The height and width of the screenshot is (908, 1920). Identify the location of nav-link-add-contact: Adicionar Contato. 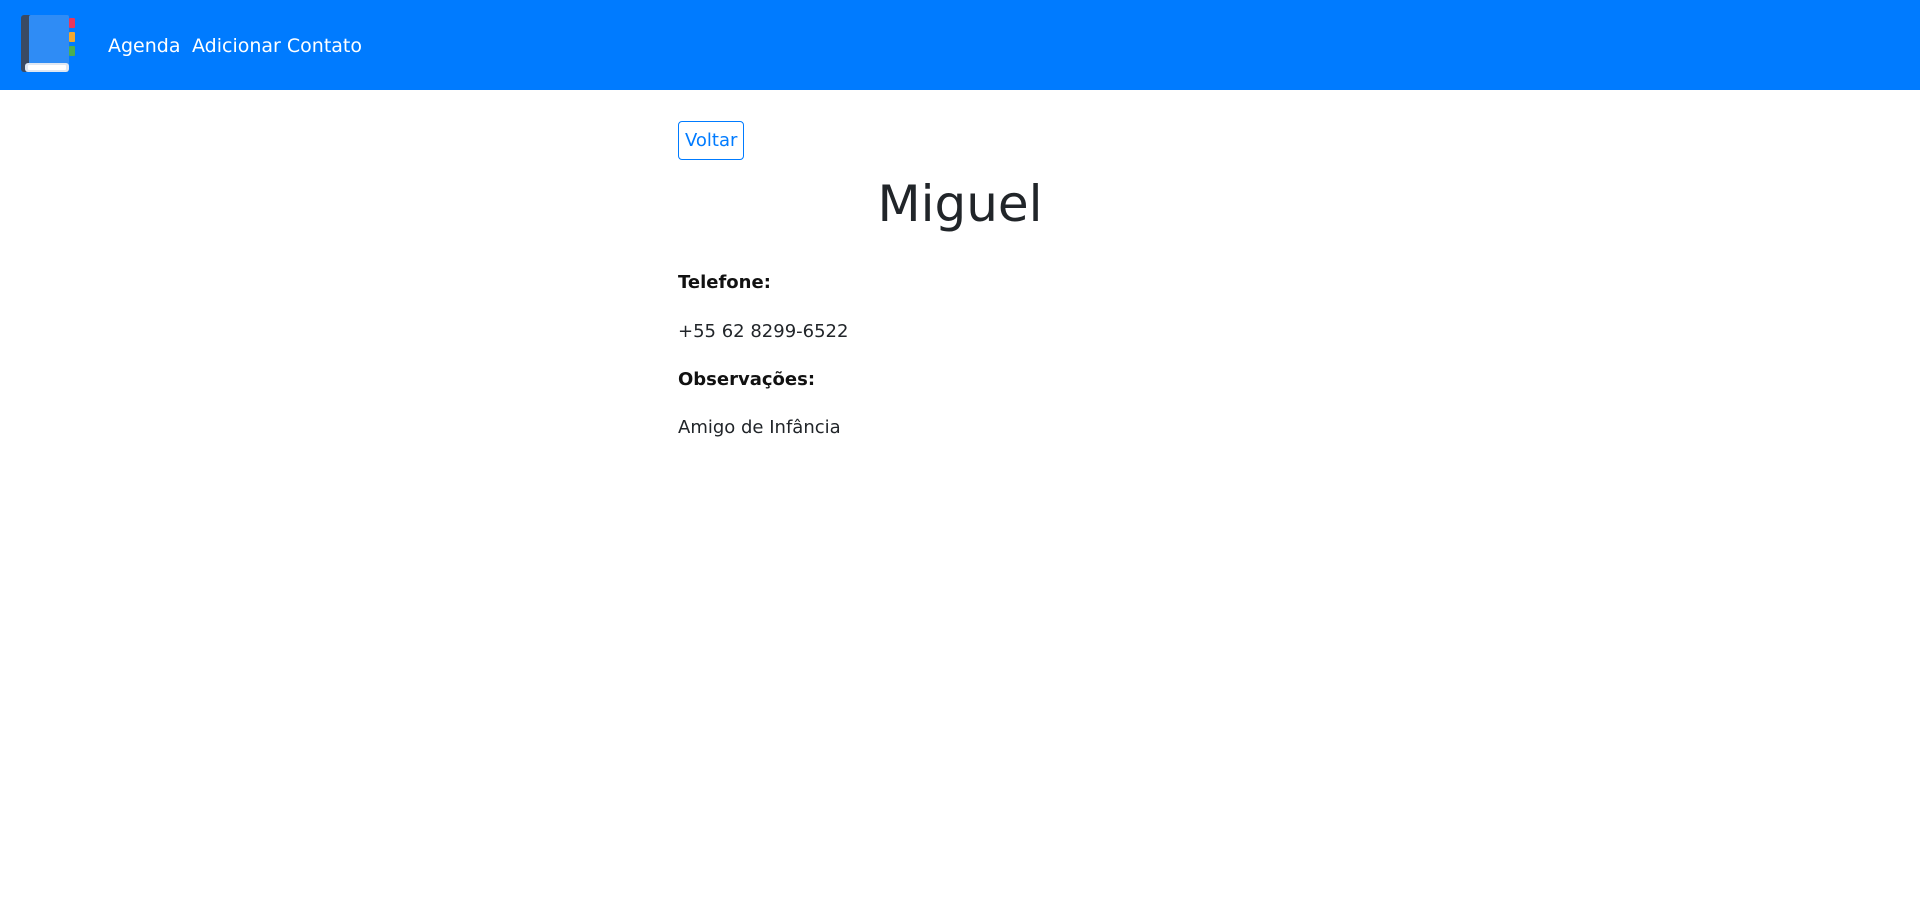
(277, 46).